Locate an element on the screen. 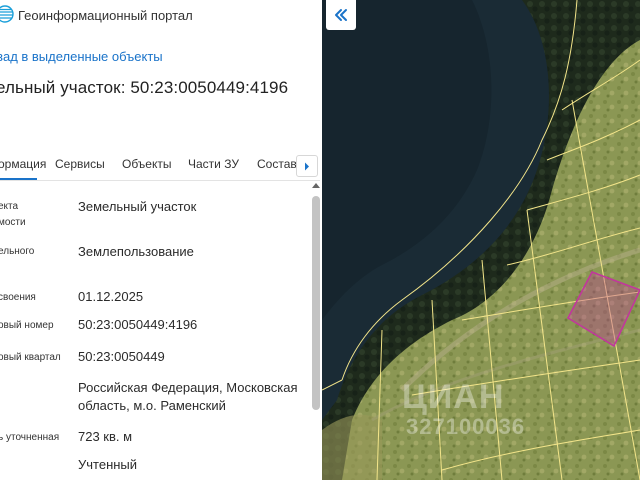 This screenshot has height=480, width=640. prop-value-cadastral-quarter: 50:23:0050449 is located at coordinates (121, 356).